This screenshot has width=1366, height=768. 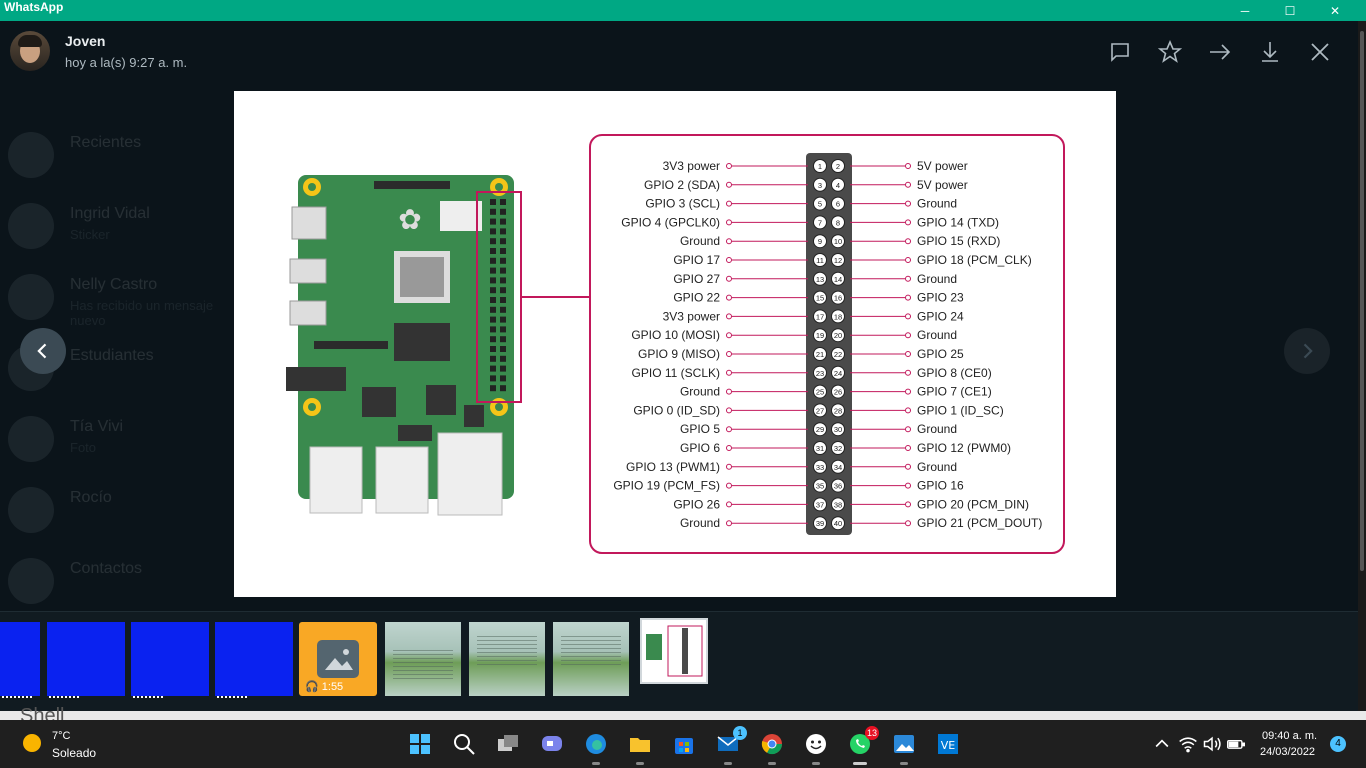 What do you see at coordinates (1245, 10) in the screenshot?
I see `minimize-button: ─` at bounding box center [1245, 10].